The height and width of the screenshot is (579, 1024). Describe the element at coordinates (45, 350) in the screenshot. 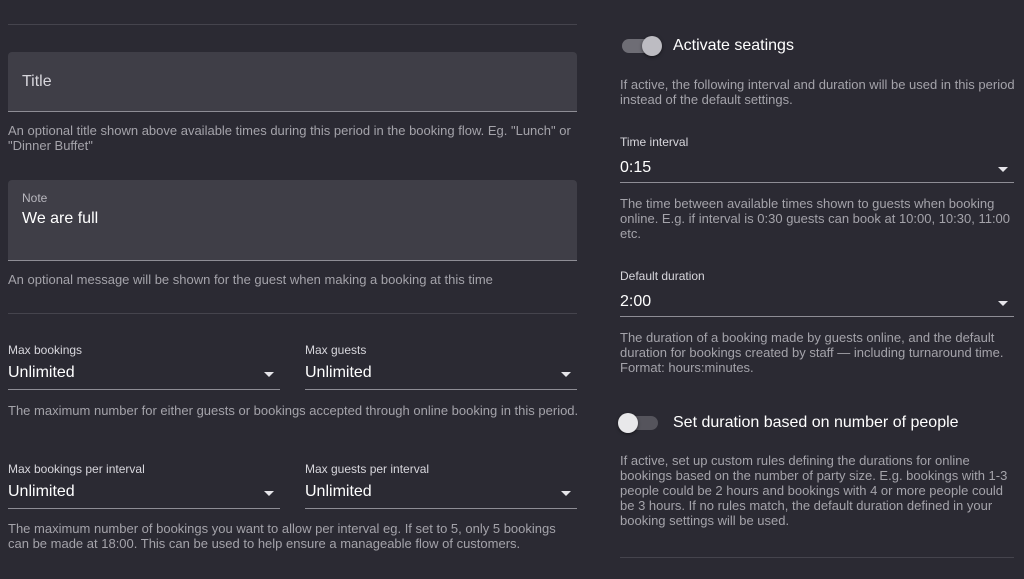

I see `max-bookings-label: Max bookings` at that location.